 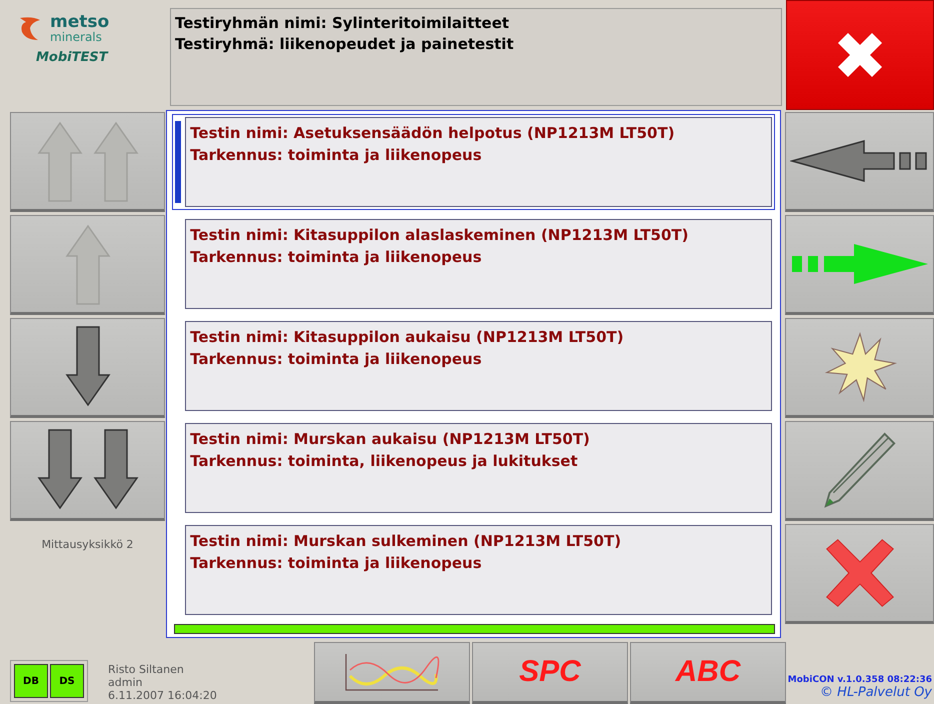 What do you see at coordinates (87, 264) in the screenshot?
I see `up-arrow-icon` at bounding box center [87, 264].